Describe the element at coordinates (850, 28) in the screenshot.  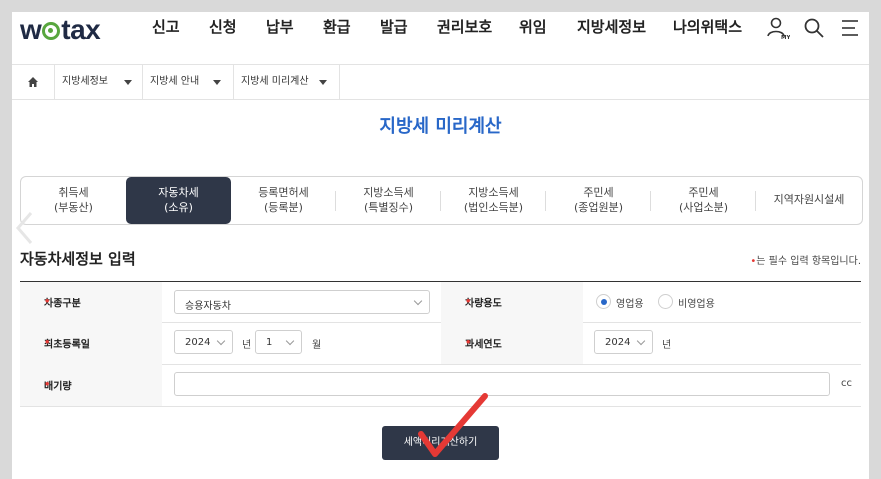
I see `hamburger-menu-icon` at that location.